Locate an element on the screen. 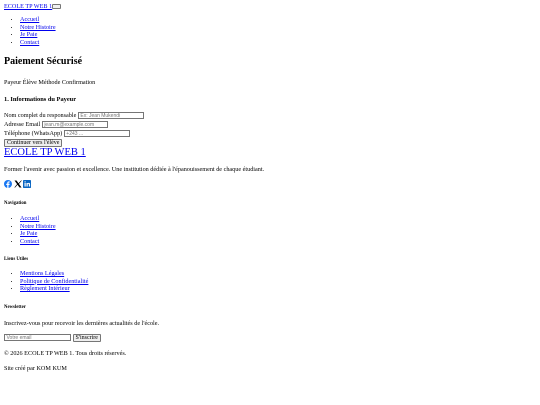 The image size is (540, 405). step-confirmation: Confirmation is located at coordinates (78, 82).